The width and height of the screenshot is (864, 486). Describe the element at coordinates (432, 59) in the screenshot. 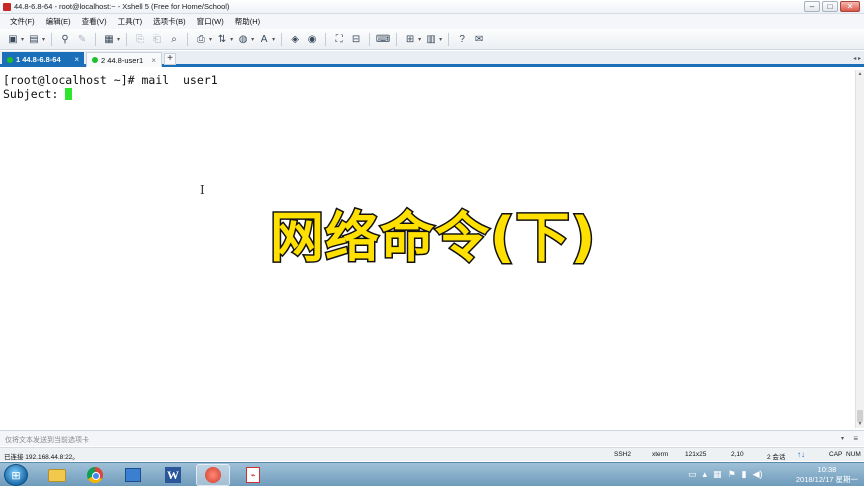

I see `session-tab-bar: 1 44.8-6.8-64 × 2 44.8-user1 × + ◂ ▸` at that location.